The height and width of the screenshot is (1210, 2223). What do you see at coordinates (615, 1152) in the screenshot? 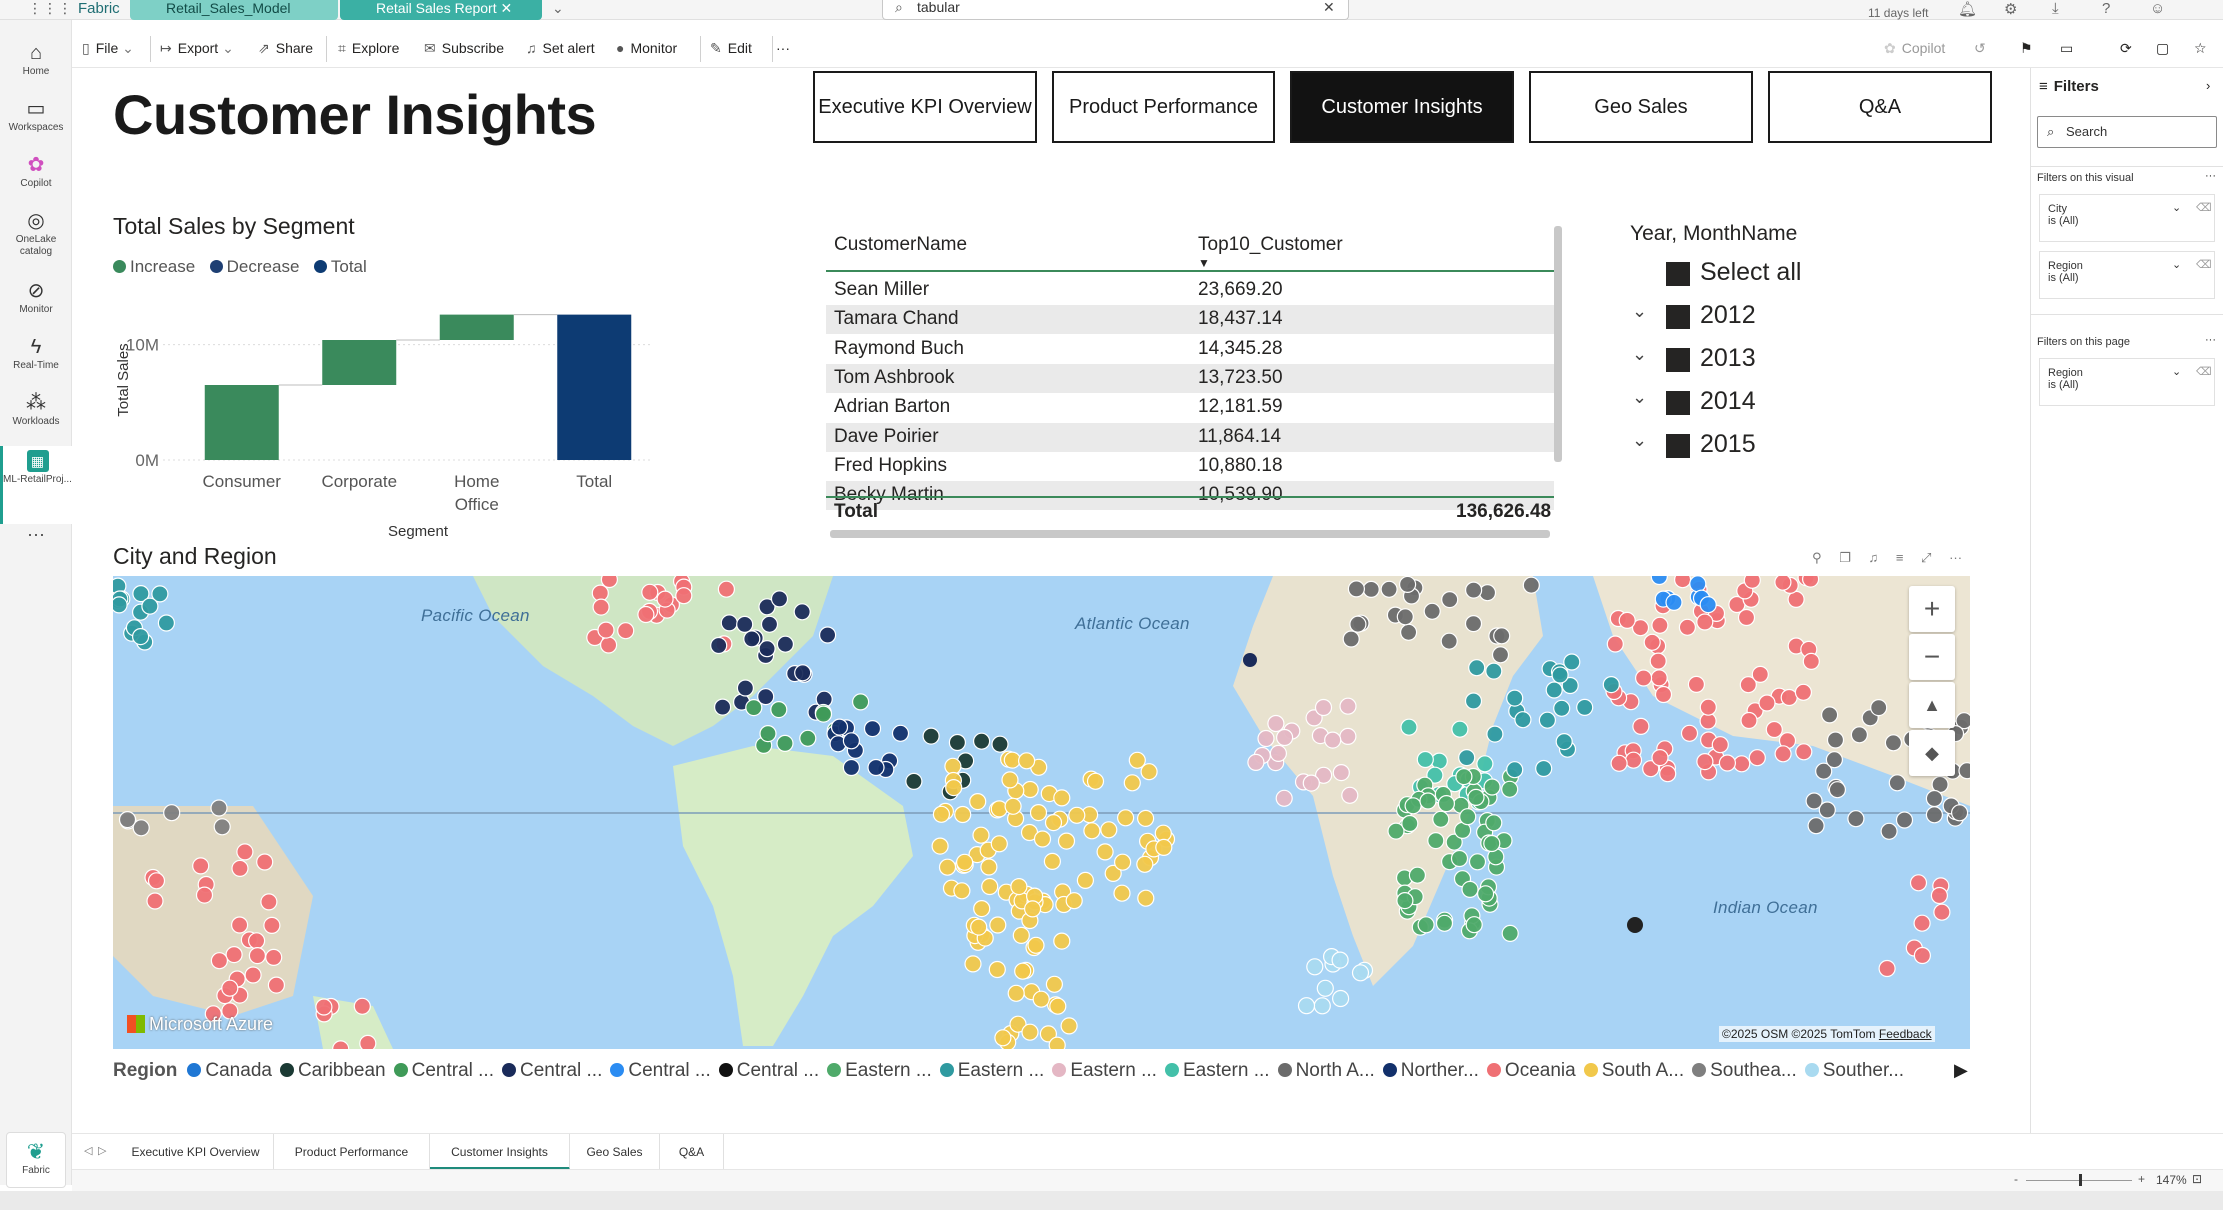
I see `tab-geo-sales: Geo Sales` at bounding box center [615, 1152].